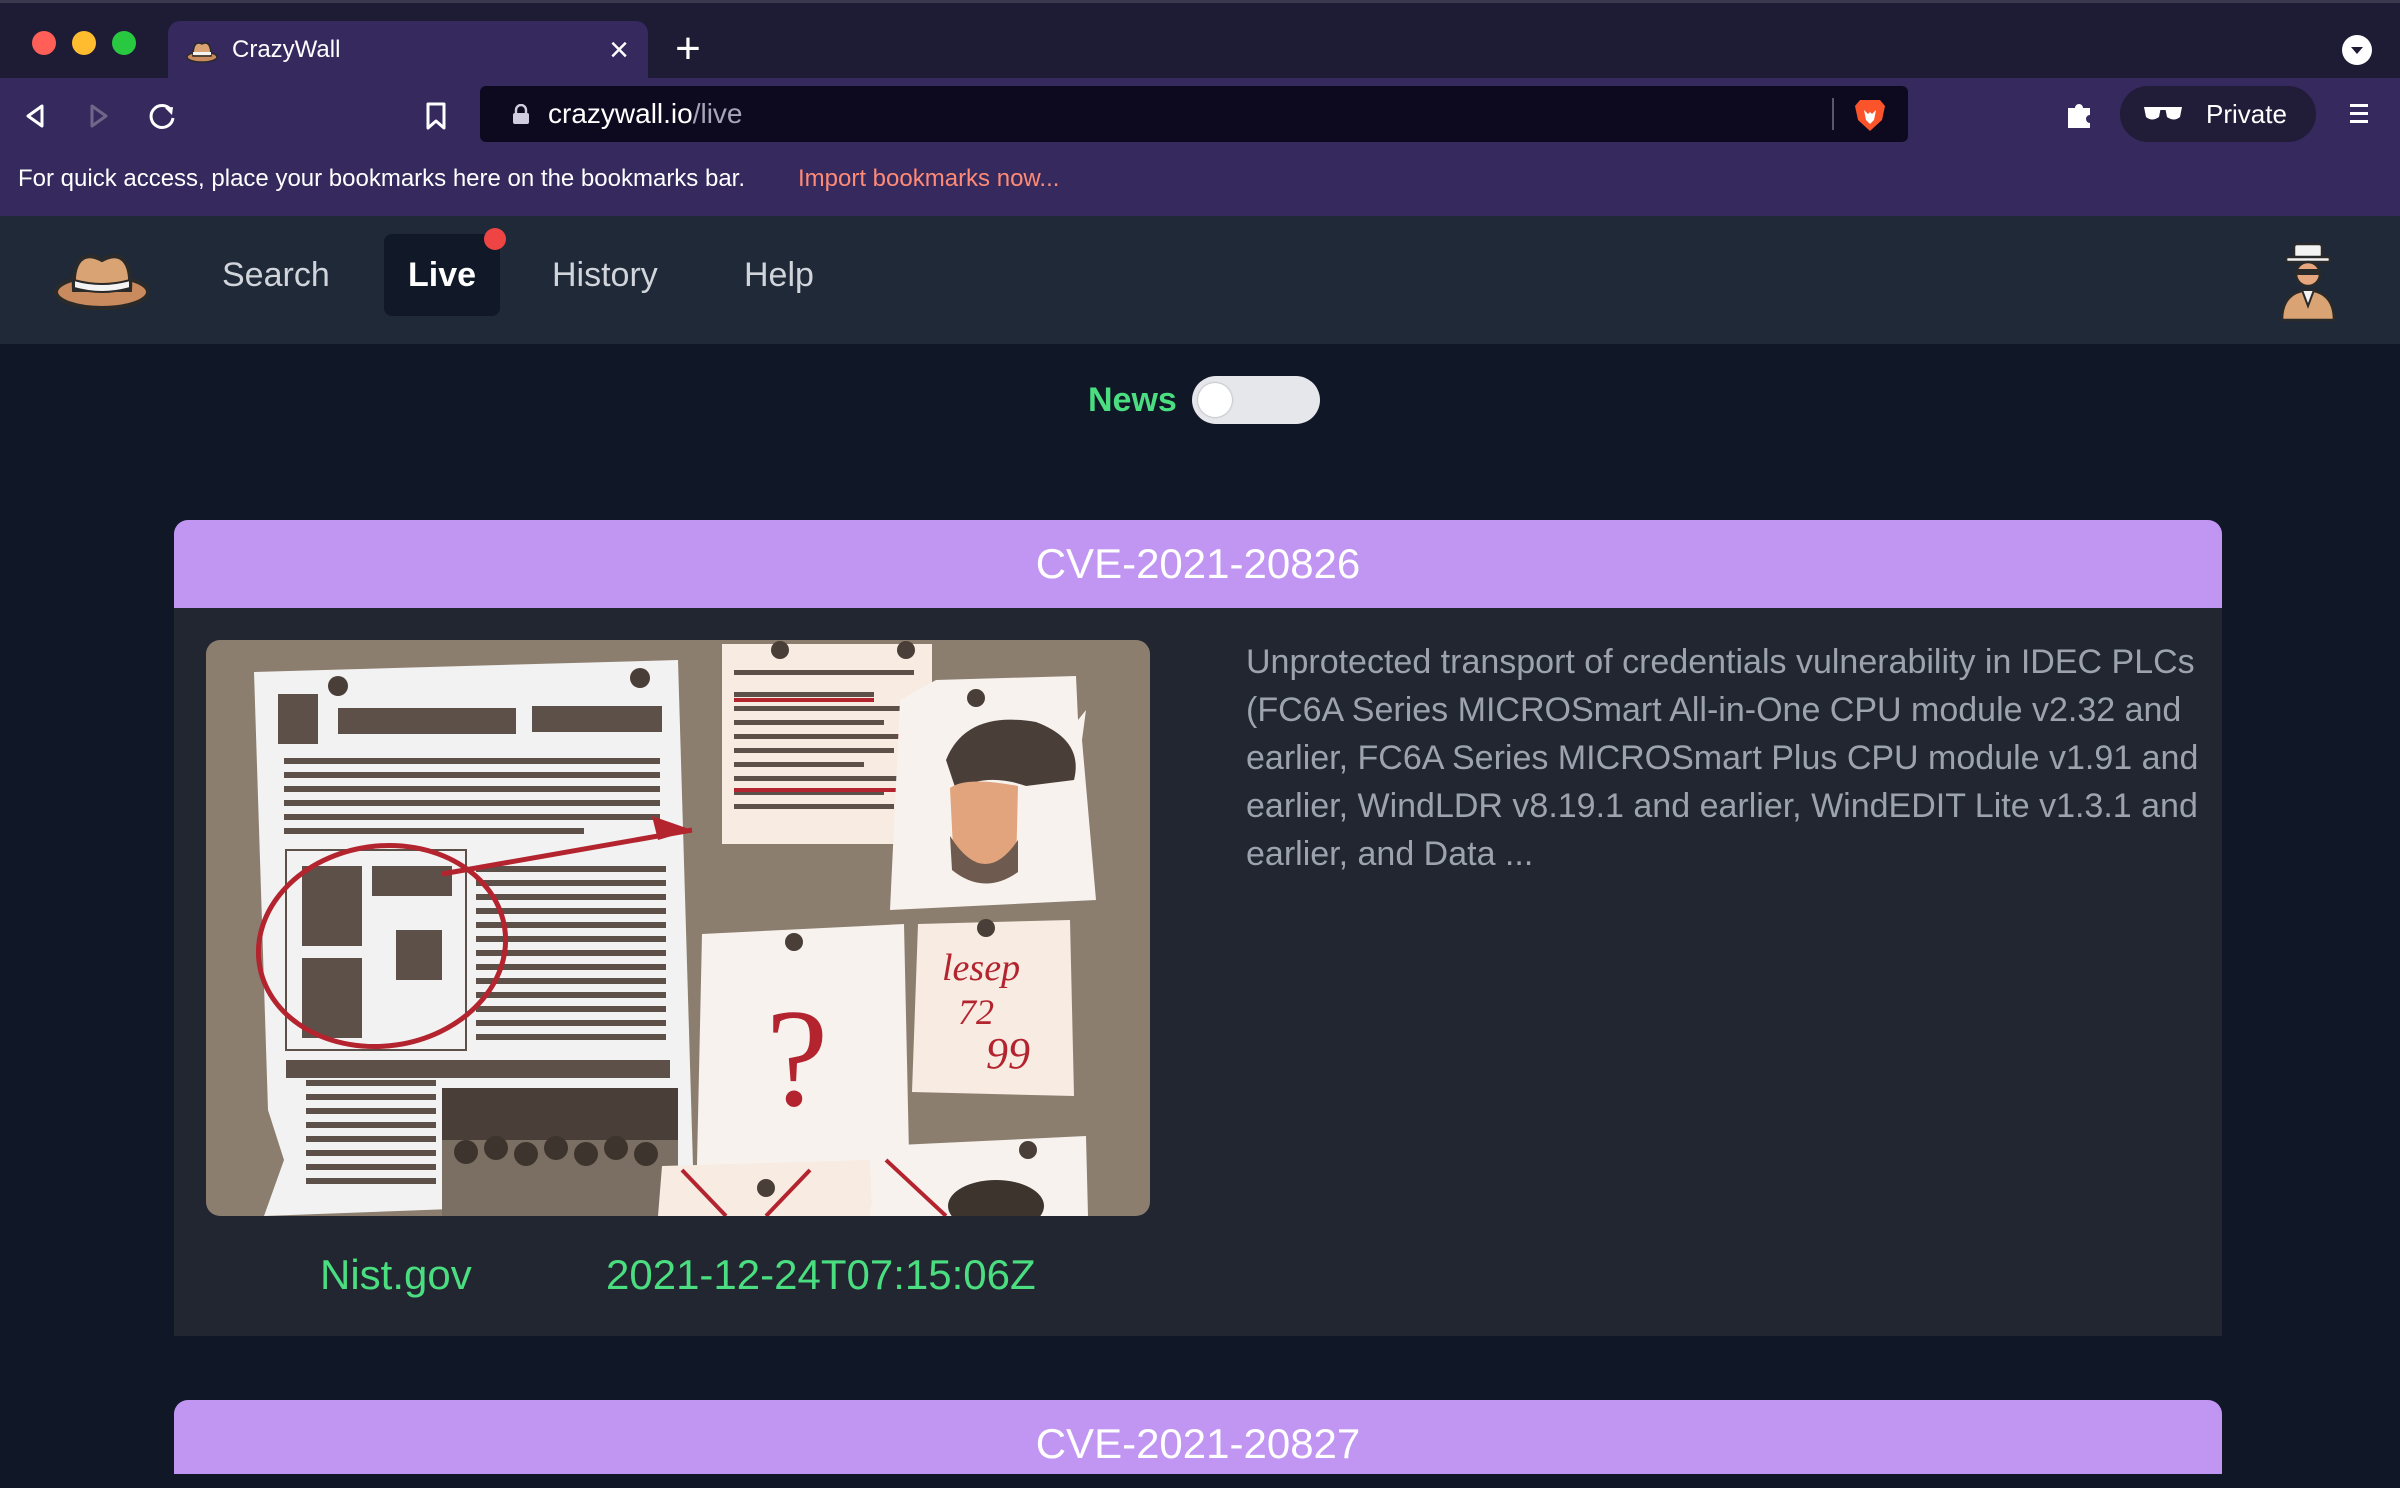 Image resolution: width=2400 pixels, height=1488 pixels. Describe the element at coordinates (102, 278) in the screenshot. I see `crazywall-hat-logo-icon` at that location.